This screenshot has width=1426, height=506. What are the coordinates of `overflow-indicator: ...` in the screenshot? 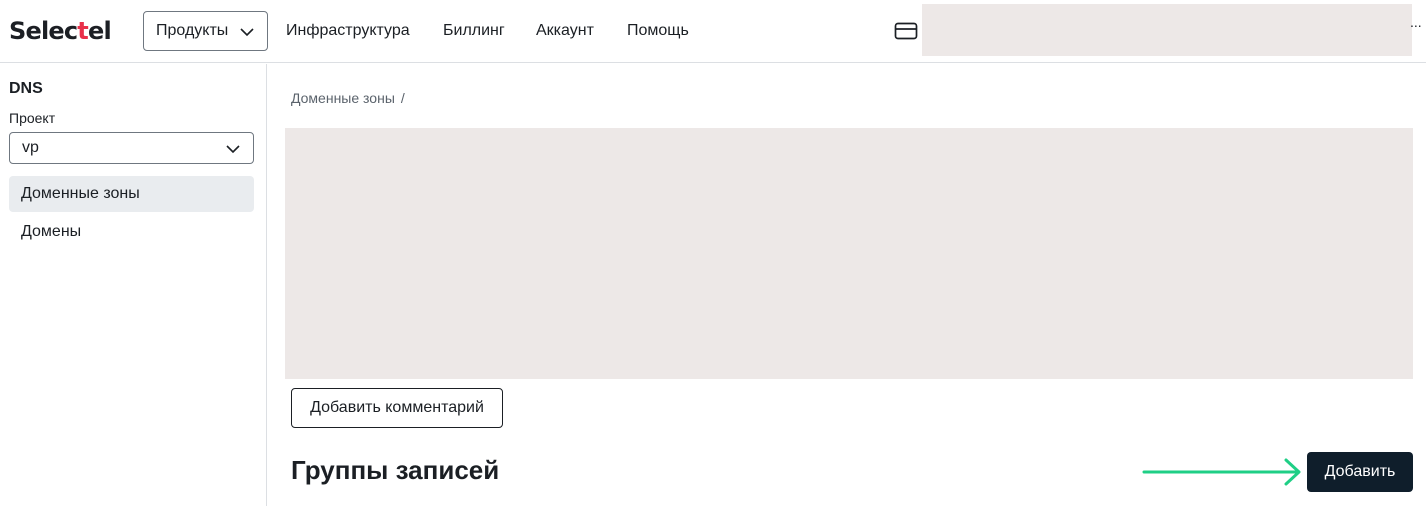 It's located at (1416, 22).